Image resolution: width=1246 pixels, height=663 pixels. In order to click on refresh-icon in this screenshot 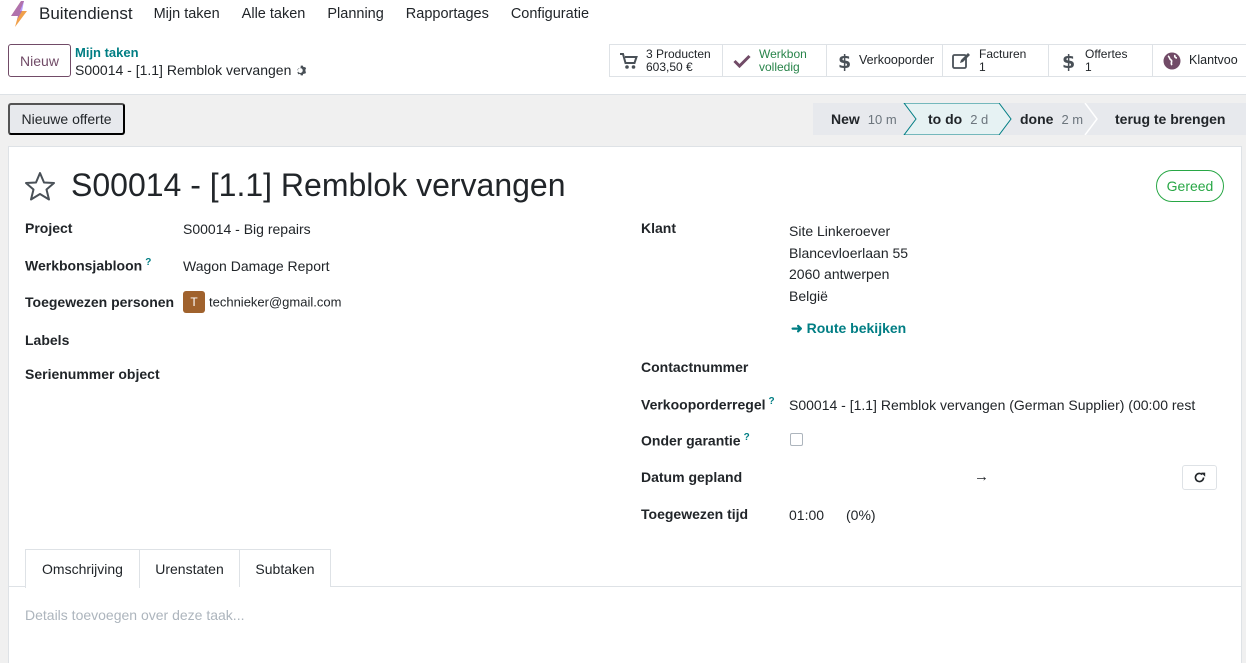, I will do `click(1200, 477)`.